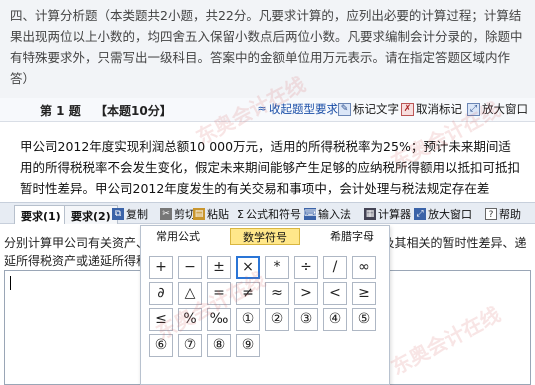 The width and height of the screenshot is (535, 385). I want to click on tab-math-symbols: 数学符号, so click(265, 236).